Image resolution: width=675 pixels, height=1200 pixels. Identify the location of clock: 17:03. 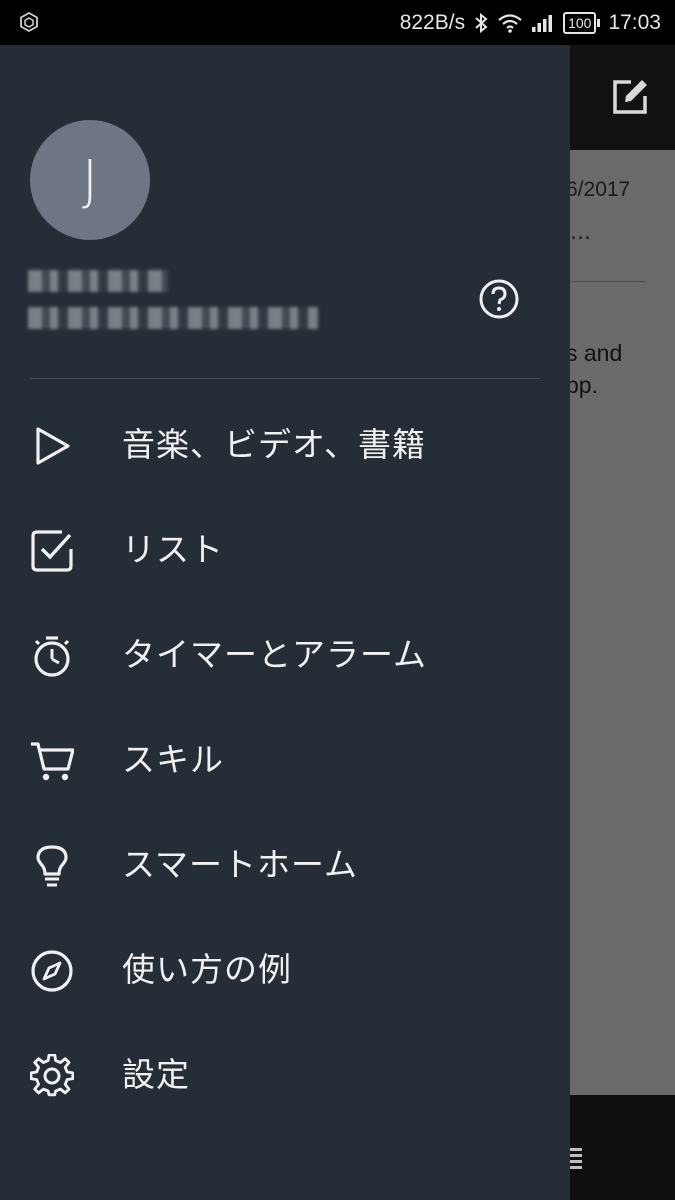
(634, 22).